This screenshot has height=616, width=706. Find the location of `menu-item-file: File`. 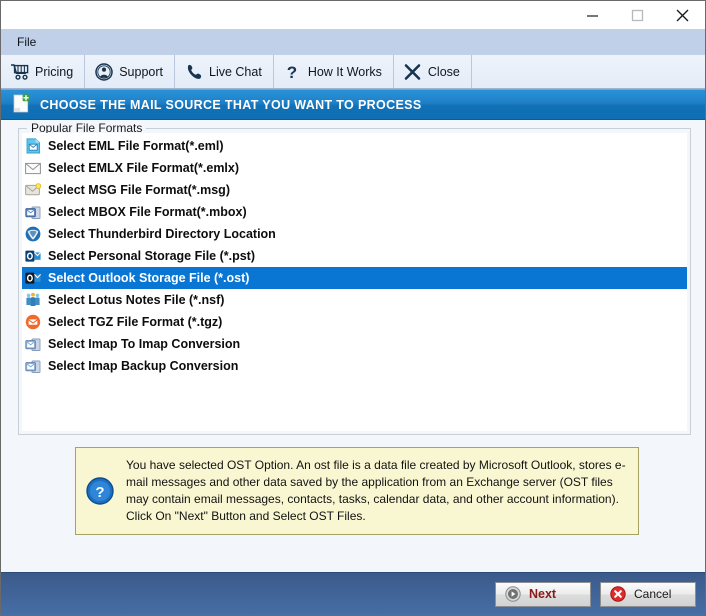

menu-item-file: File is located at coordinates (26, 42).